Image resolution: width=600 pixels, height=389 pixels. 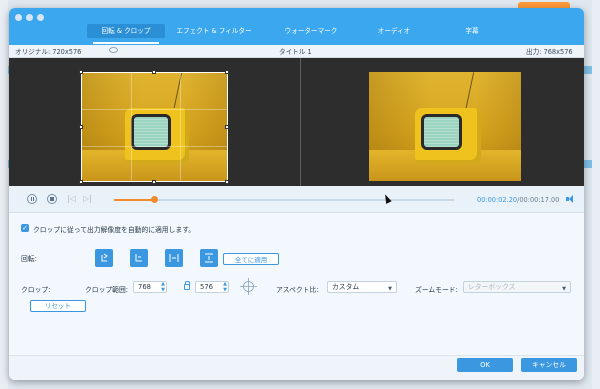 I want to click on zoom-mode-label: ズームモード:, so click(x=436, y=290).